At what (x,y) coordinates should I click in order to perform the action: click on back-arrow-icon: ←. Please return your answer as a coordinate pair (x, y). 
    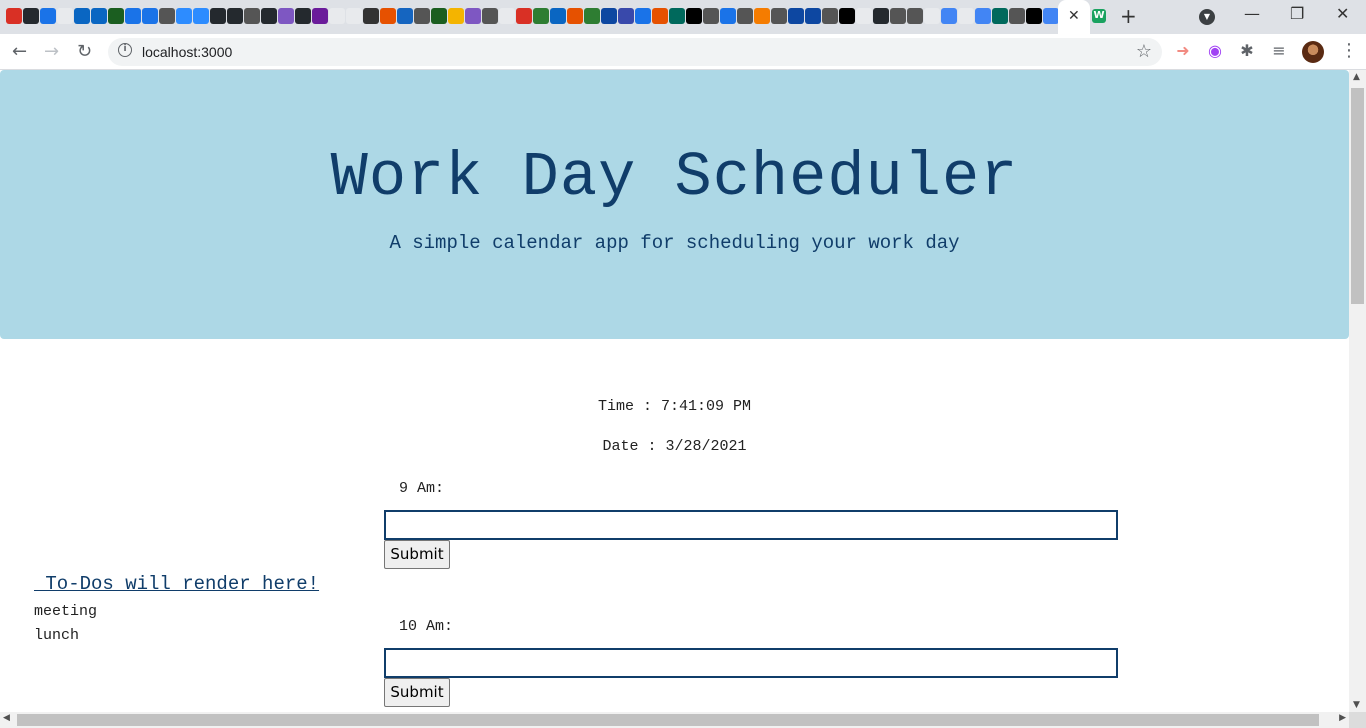
    Looking at the image, I should click on (19, 51).